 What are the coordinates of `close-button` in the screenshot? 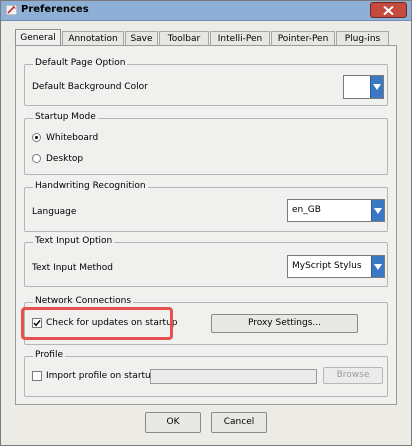 It's located at (388, 10).